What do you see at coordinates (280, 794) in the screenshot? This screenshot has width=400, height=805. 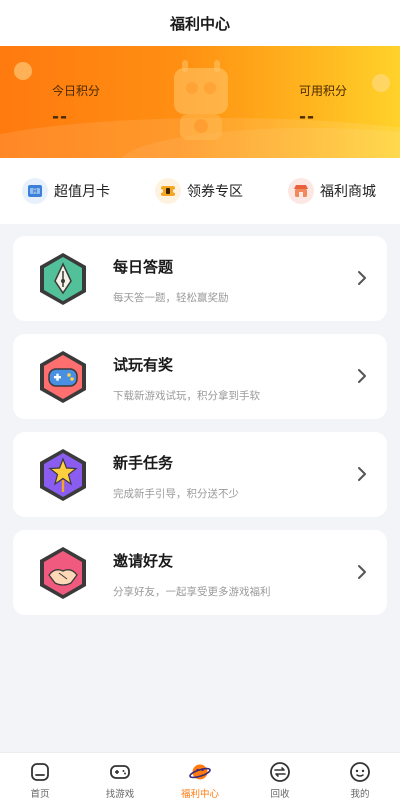 I see `tab-label: 回收` at bounding box center [280, 794].